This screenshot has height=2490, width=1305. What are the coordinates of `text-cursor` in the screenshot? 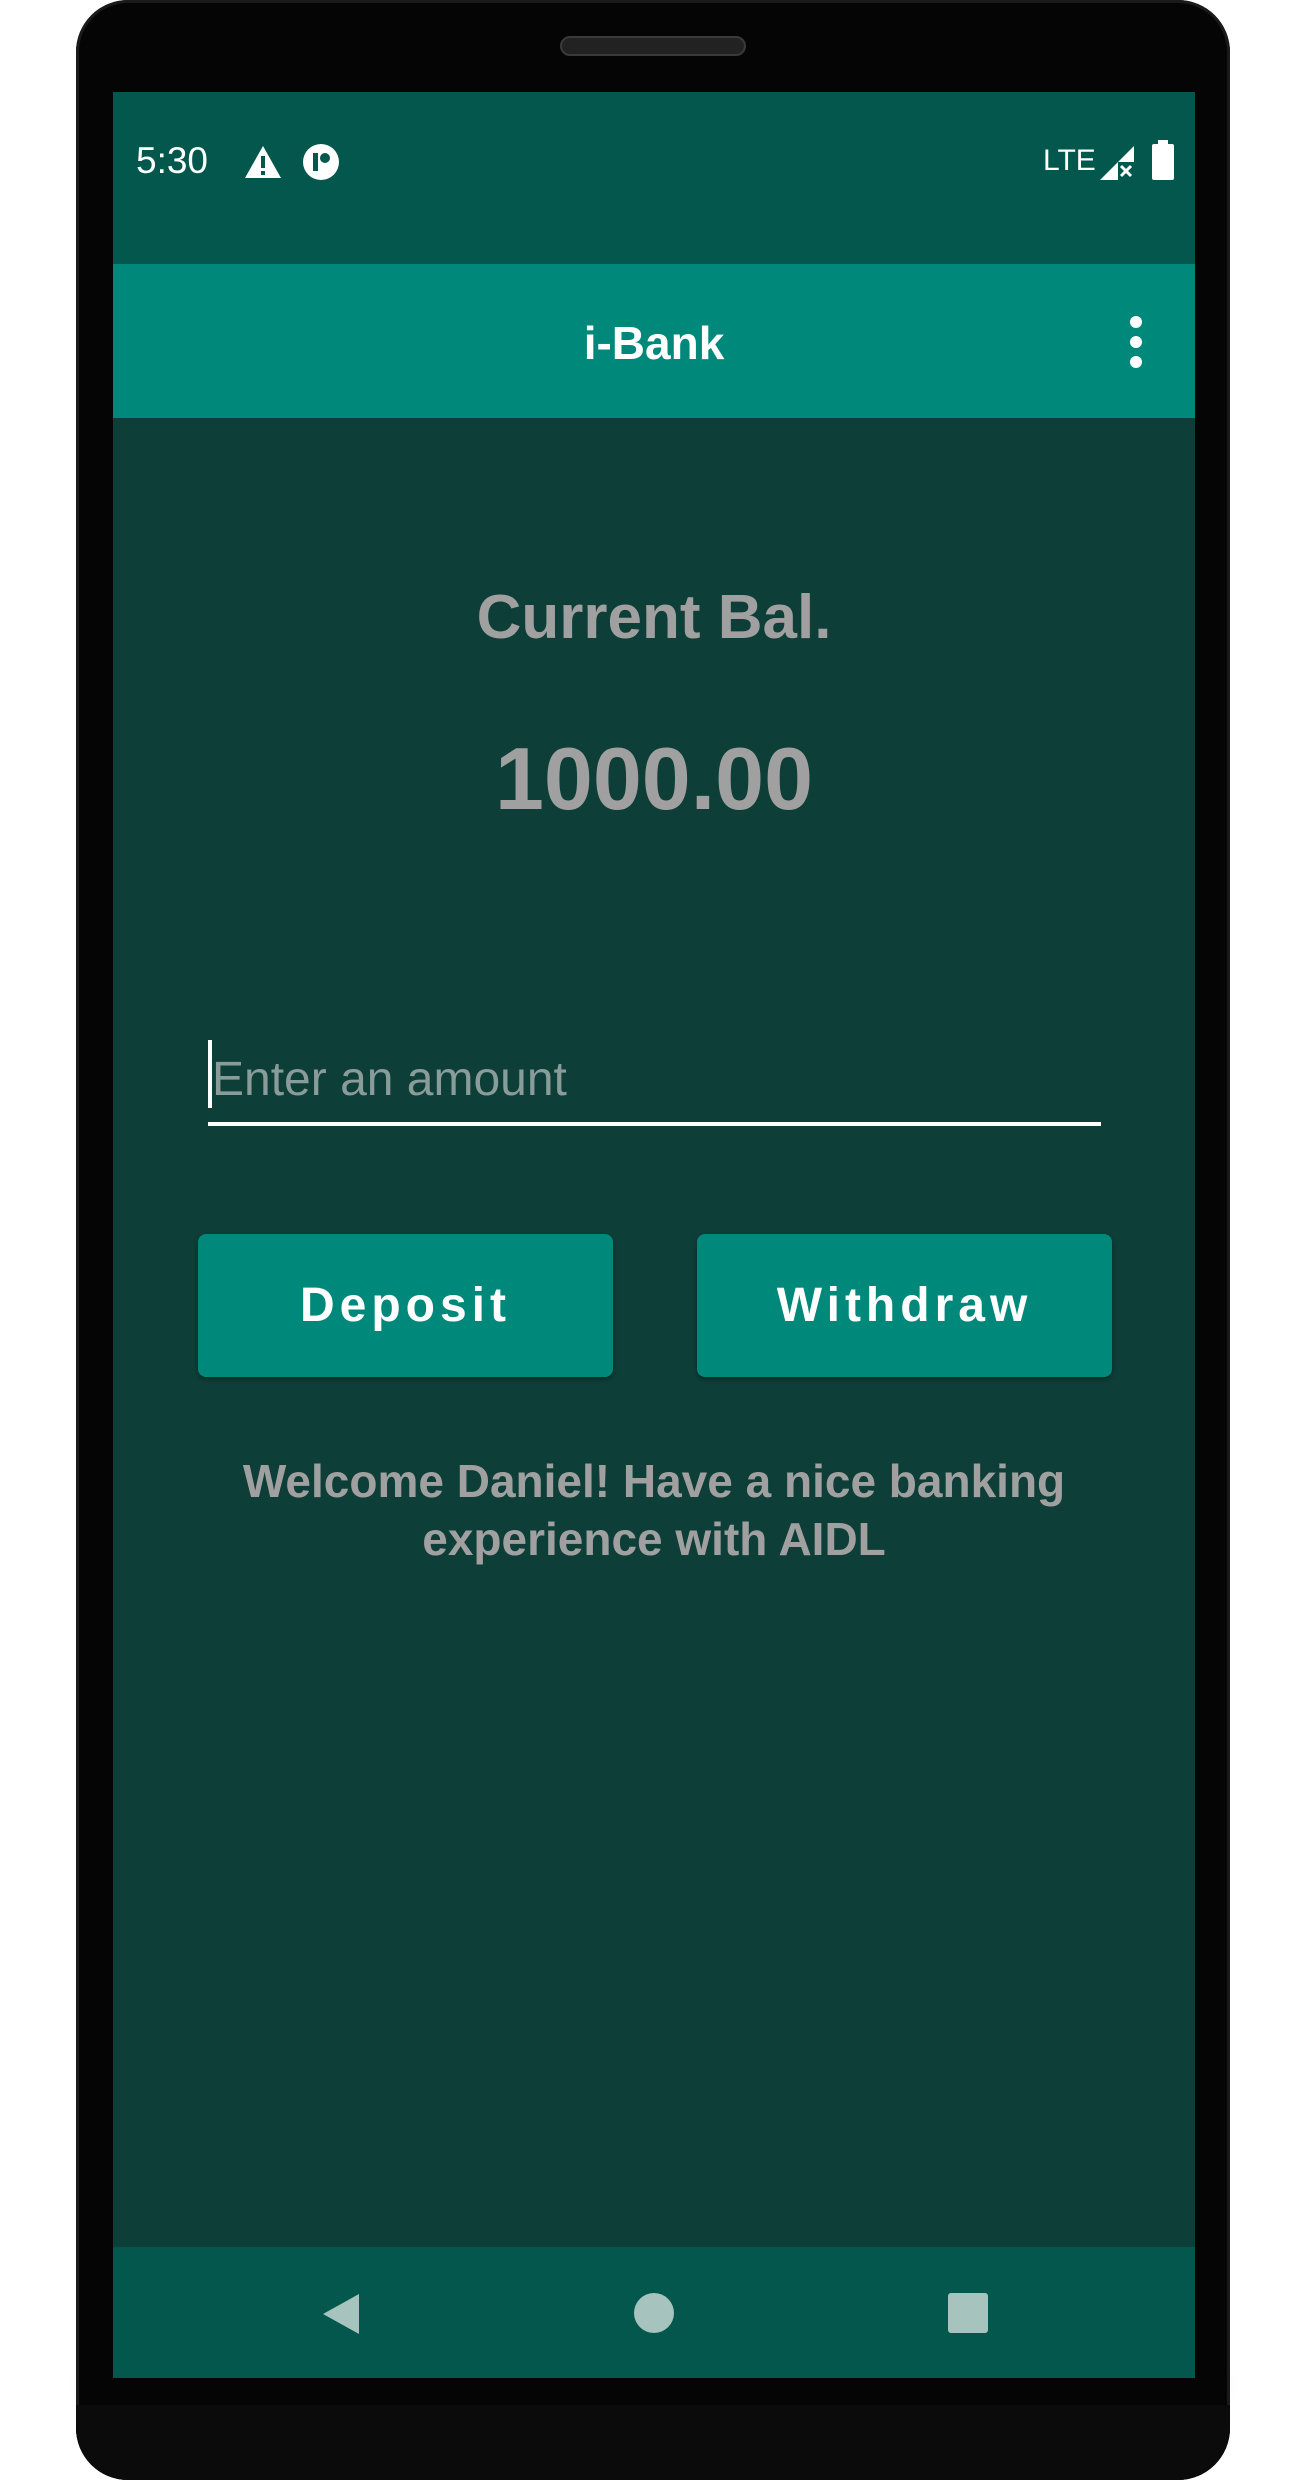 It's located at (210, 1074).